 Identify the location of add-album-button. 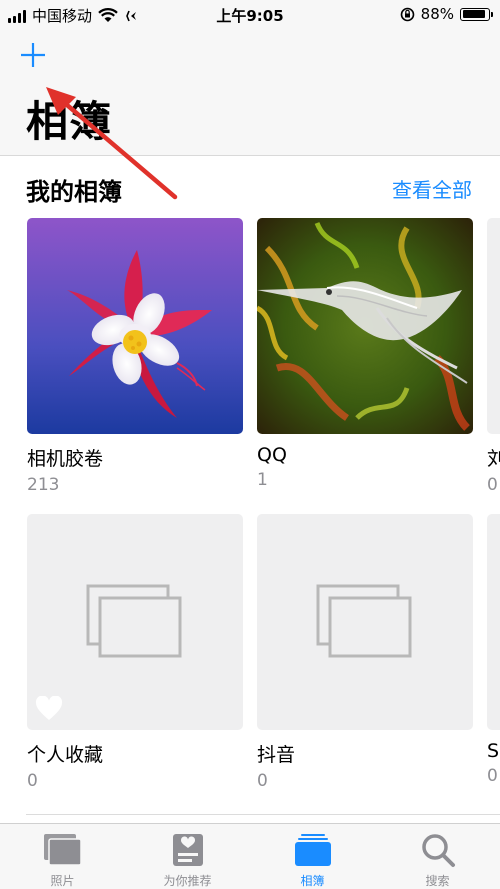
(33, 55).